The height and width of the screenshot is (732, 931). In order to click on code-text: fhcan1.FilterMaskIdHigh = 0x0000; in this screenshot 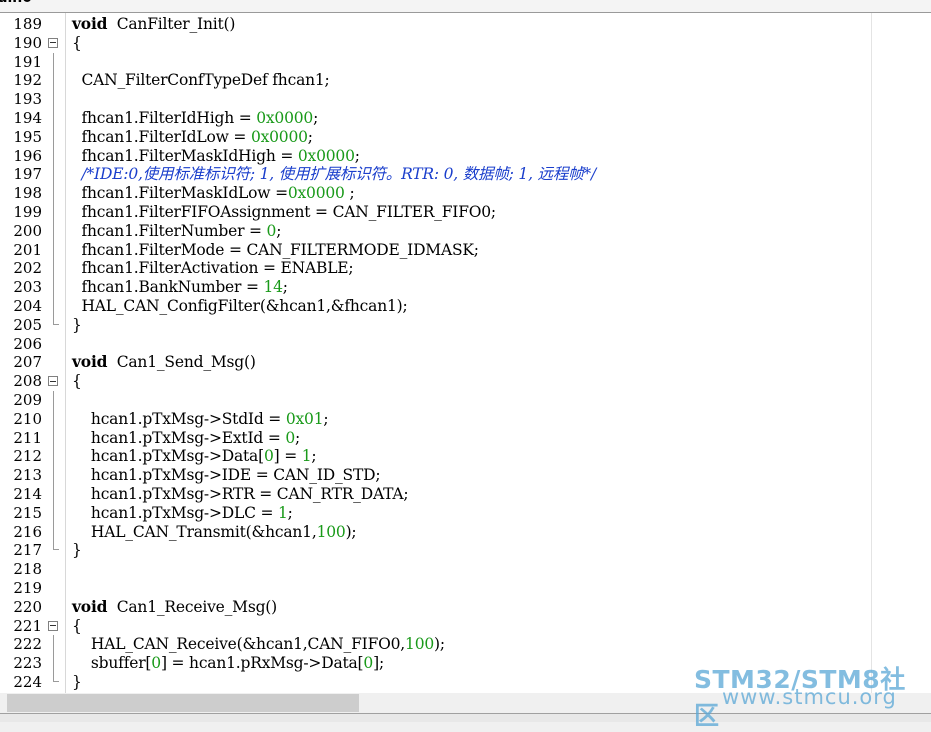, I will do `click(216, 156)`.